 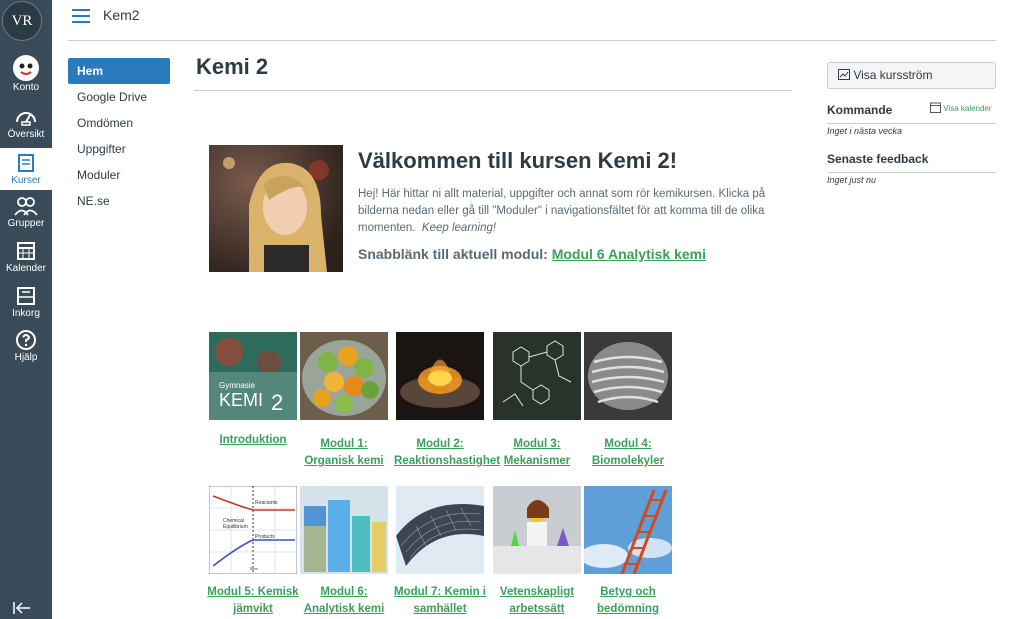 What do you see at coordinates (26, 268) in the screenshot?
I see `global-nav-calendar-label: Kalender` at bounding box center [26, 268].